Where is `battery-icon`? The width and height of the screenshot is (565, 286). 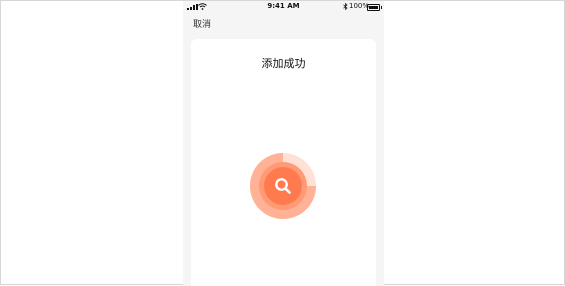 battery-icon is located at coordinates (374, 7).